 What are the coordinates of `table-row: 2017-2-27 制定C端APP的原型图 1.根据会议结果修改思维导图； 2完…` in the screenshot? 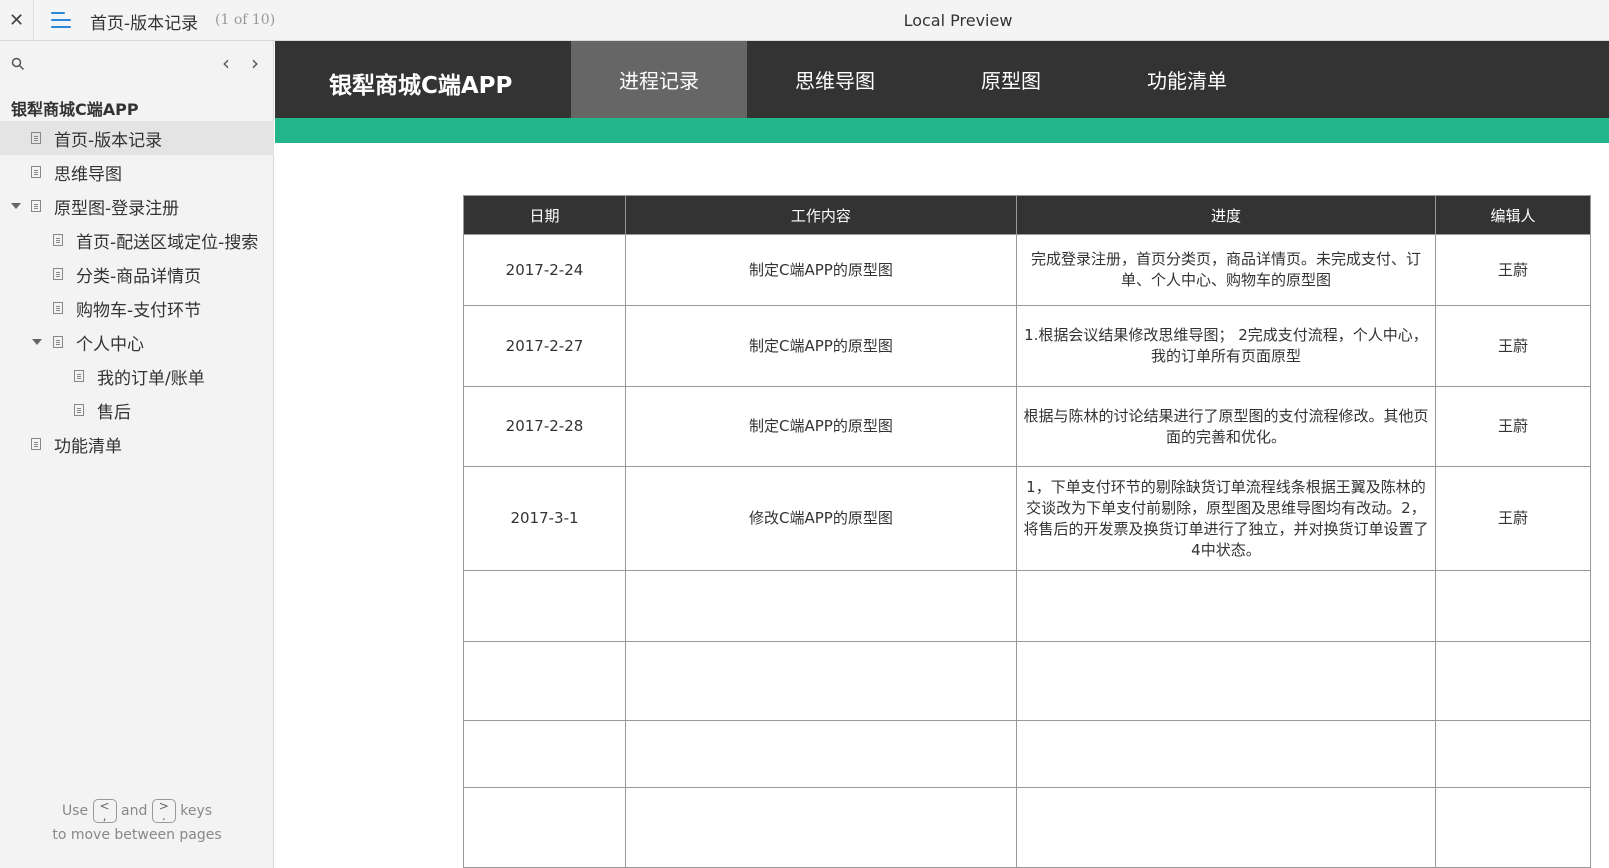 It's located at (1027, 346).